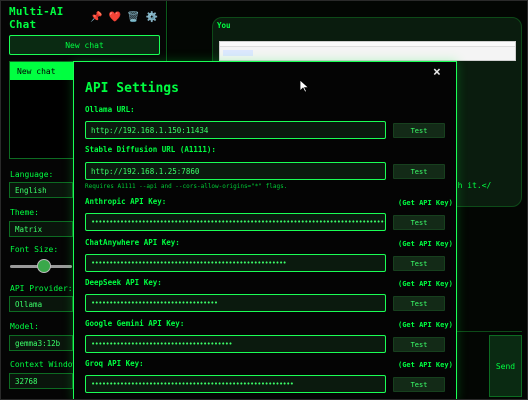 This screenshot has height=400, width=528. Describe the element at coordinates (110, 109) in the screenshot. I see `ollama-url-label: Ollama URL:` at that location.